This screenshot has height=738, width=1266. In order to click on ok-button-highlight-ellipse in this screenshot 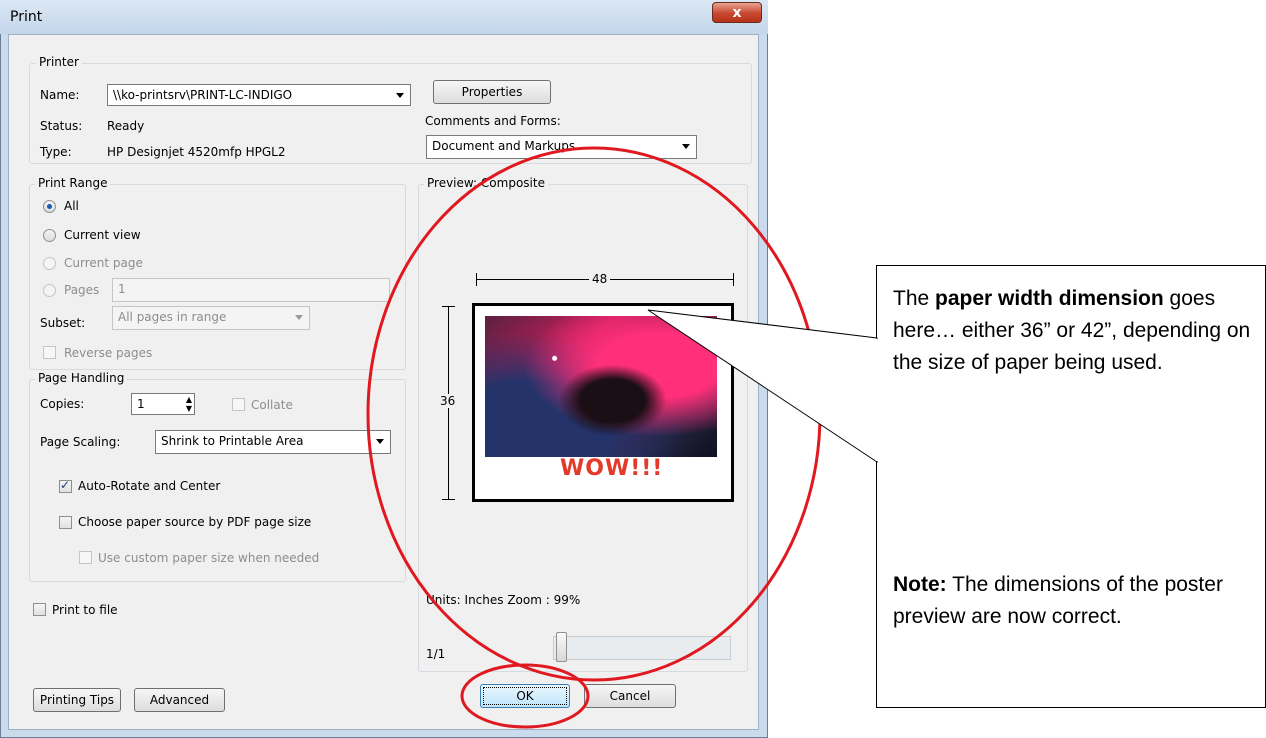, I will do `click(525, 696)`.